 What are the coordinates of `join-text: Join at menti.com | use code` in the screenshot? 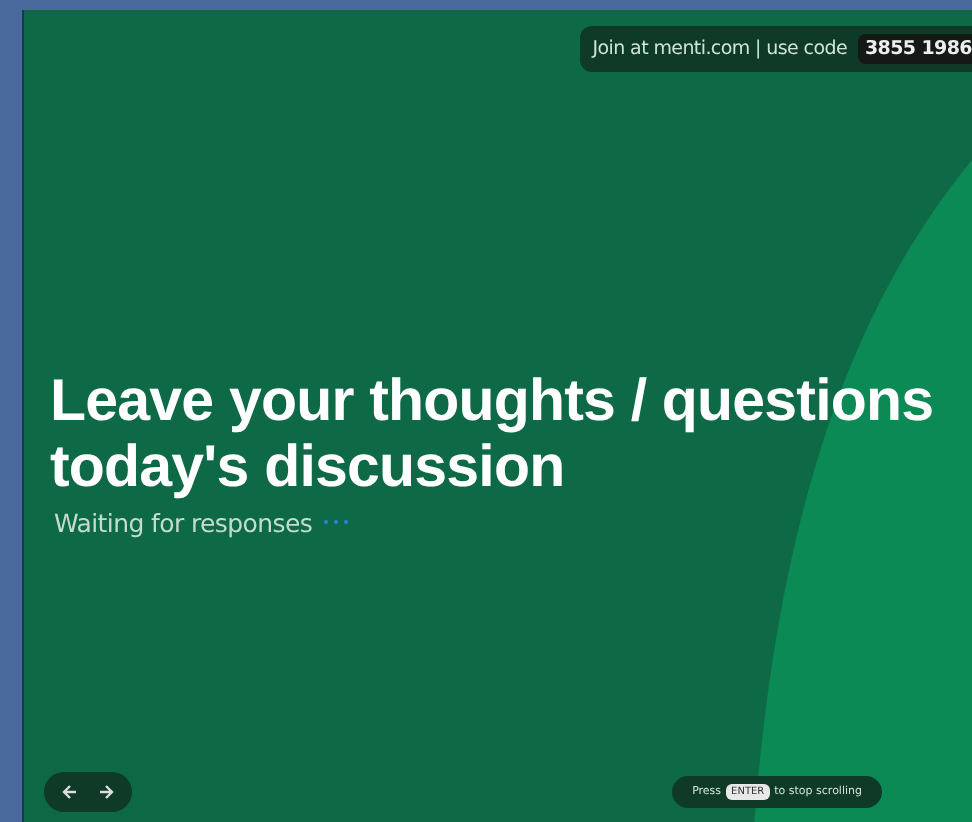 It's located at (719, 49).